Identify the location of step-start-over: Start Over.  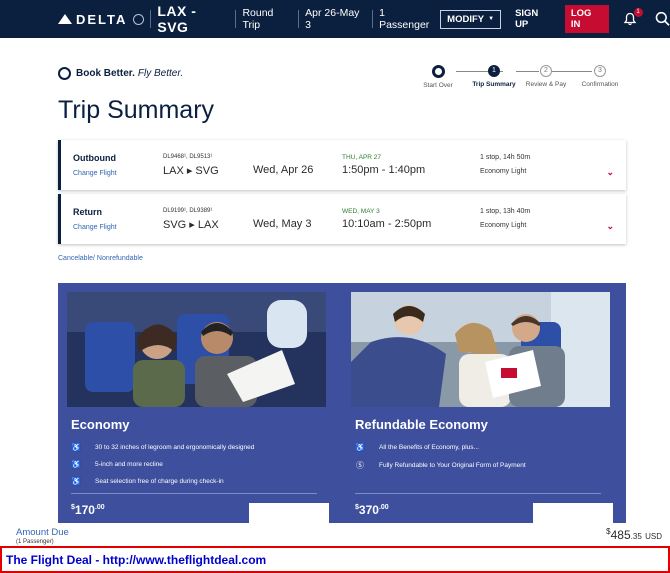
(438, 77).